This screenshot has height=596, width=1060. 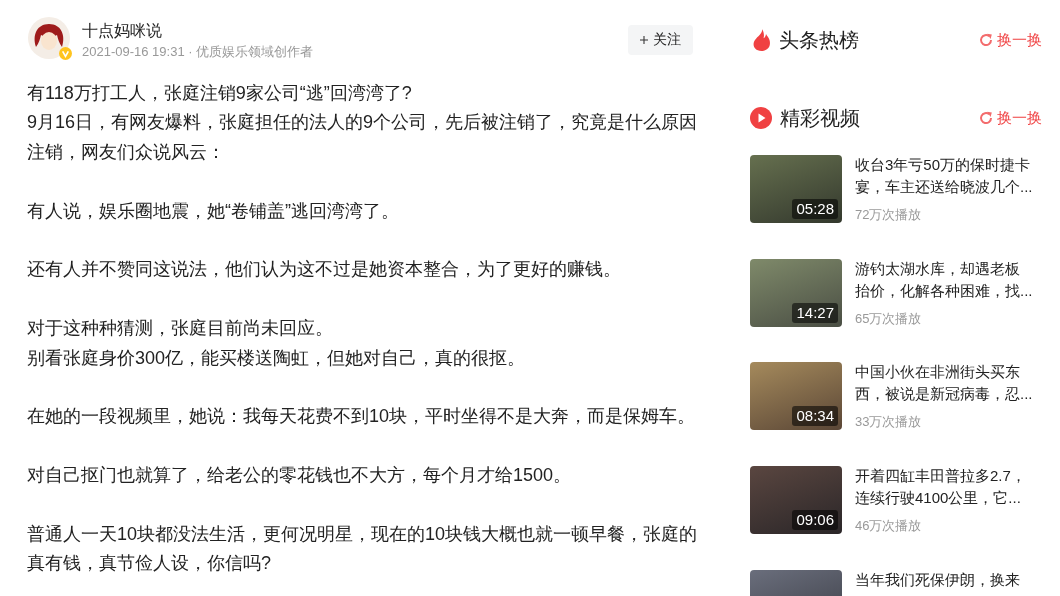 What do you see at coordinates (937, 579) in the screenshot?
I see `video-title: 当年我们死保伊朗，换来` at bounding box center [937, 579].